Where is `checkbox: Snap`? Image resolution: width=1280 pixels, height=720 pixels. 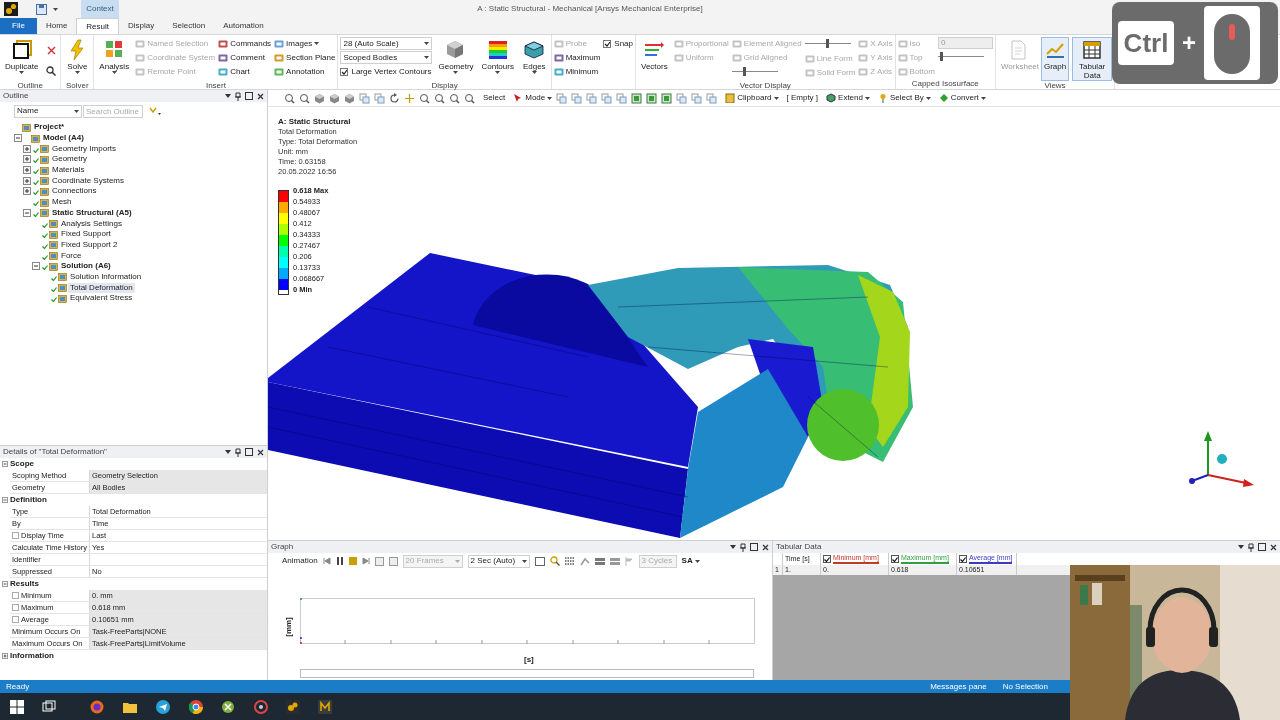 checkbox: Snap is located at coordinates (618, 43).